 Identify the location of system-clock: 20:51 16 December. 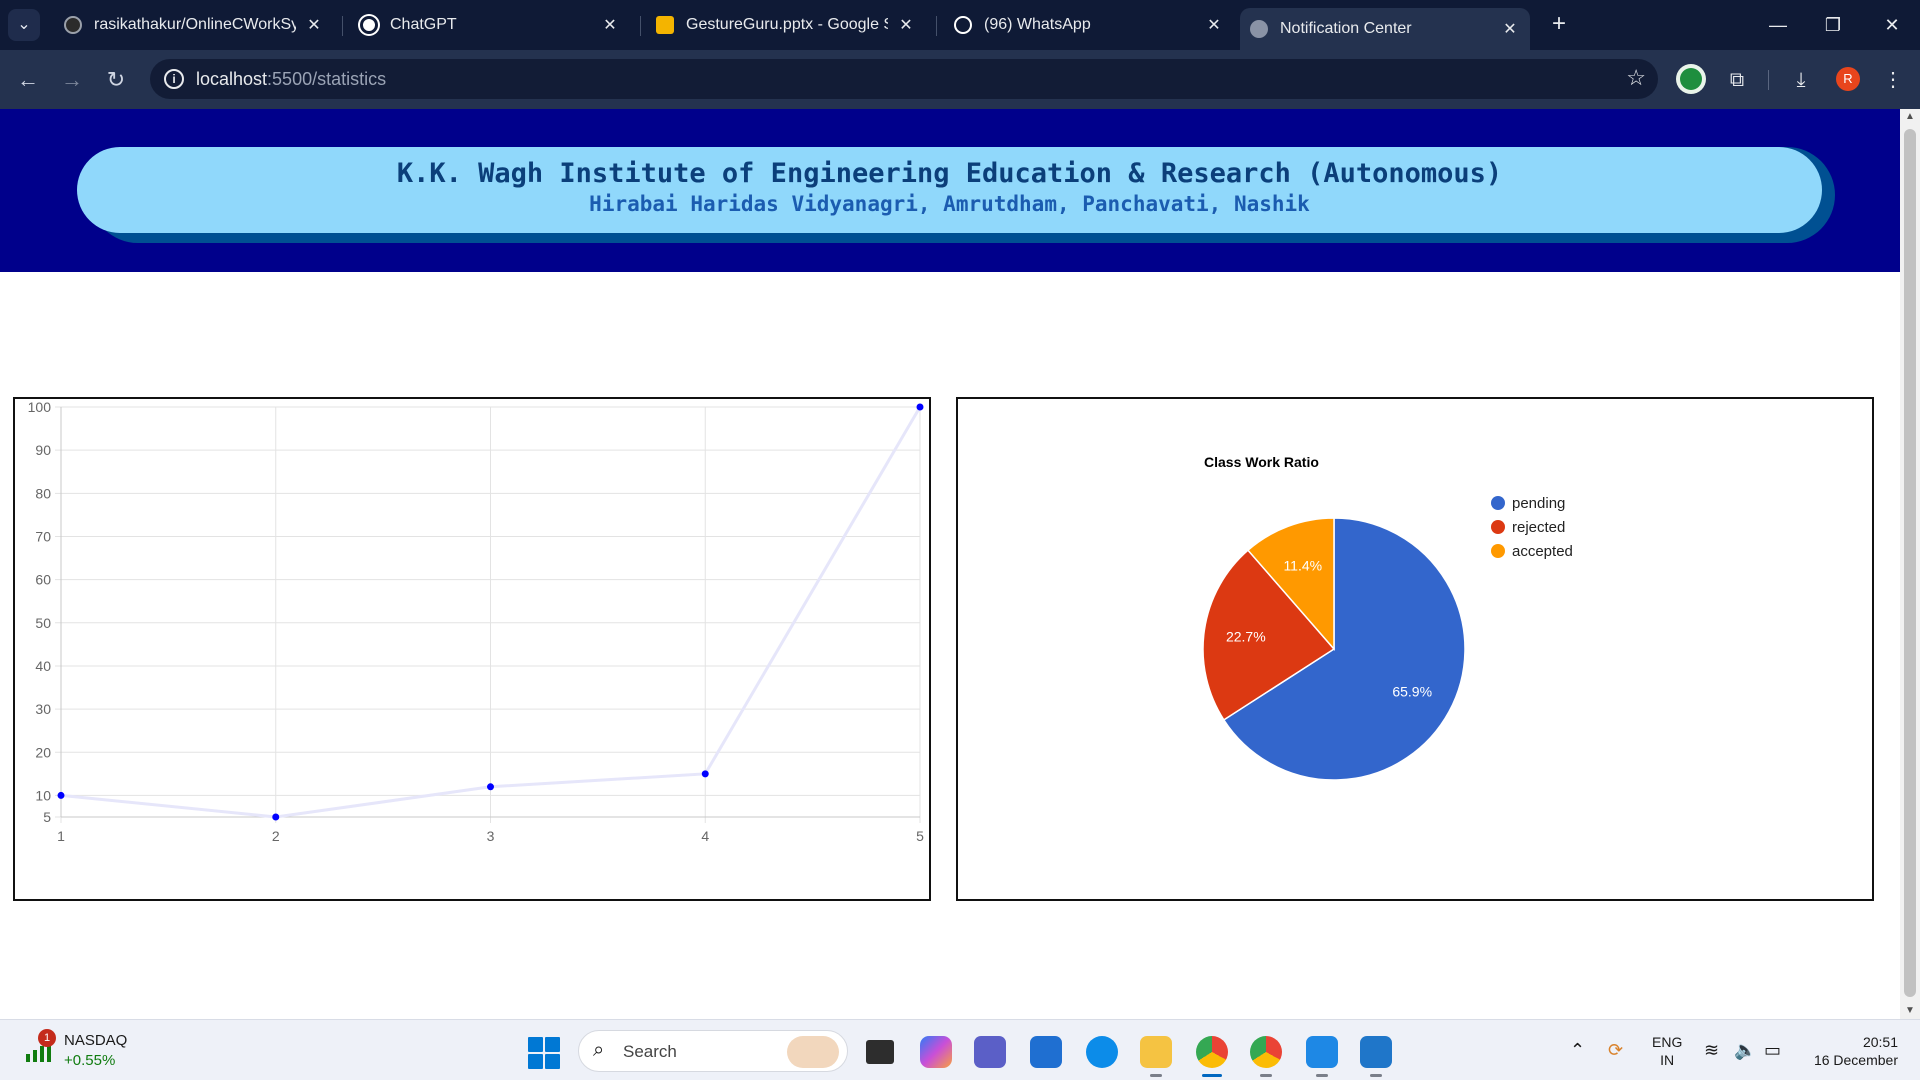
(1852, 1051).